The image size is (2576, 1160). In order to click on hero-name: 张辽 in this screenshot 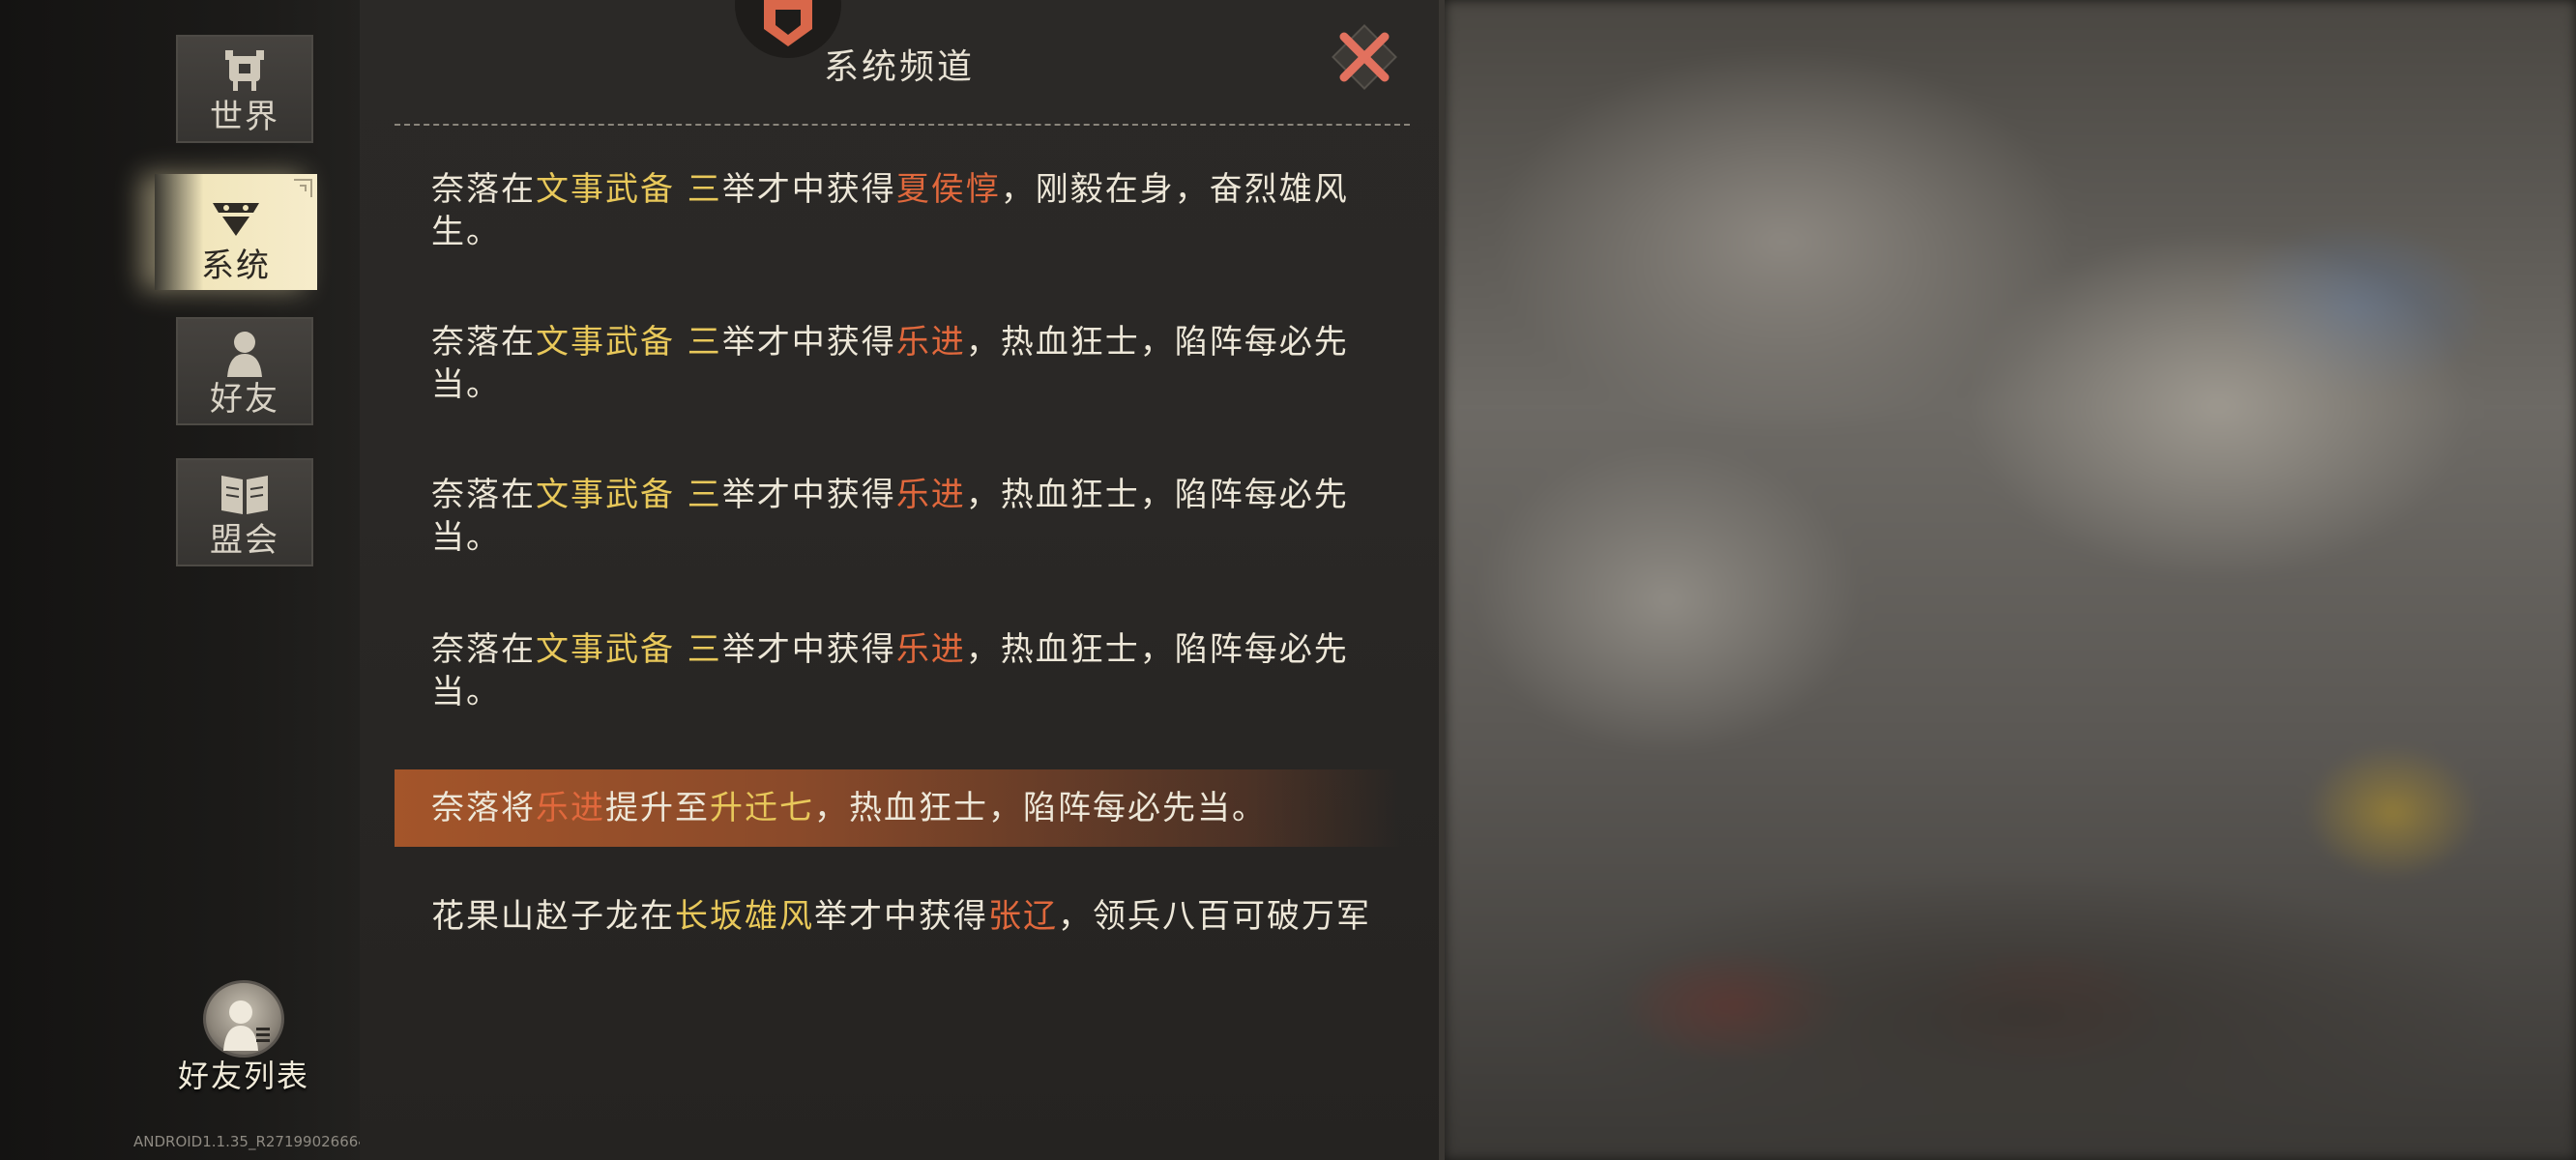, I will do `click(1023, 916)`.